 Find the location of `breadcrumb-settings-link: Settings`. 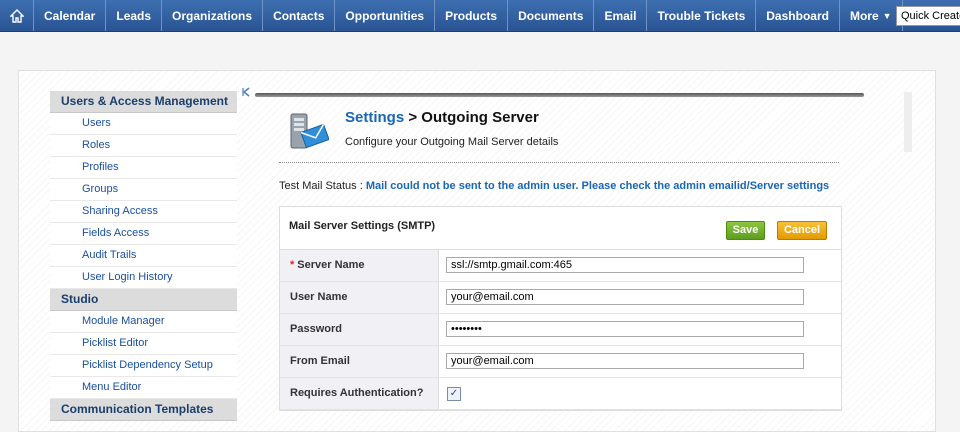

breadcrumb-settings-link: Settings is located at coordinates (374, 117).